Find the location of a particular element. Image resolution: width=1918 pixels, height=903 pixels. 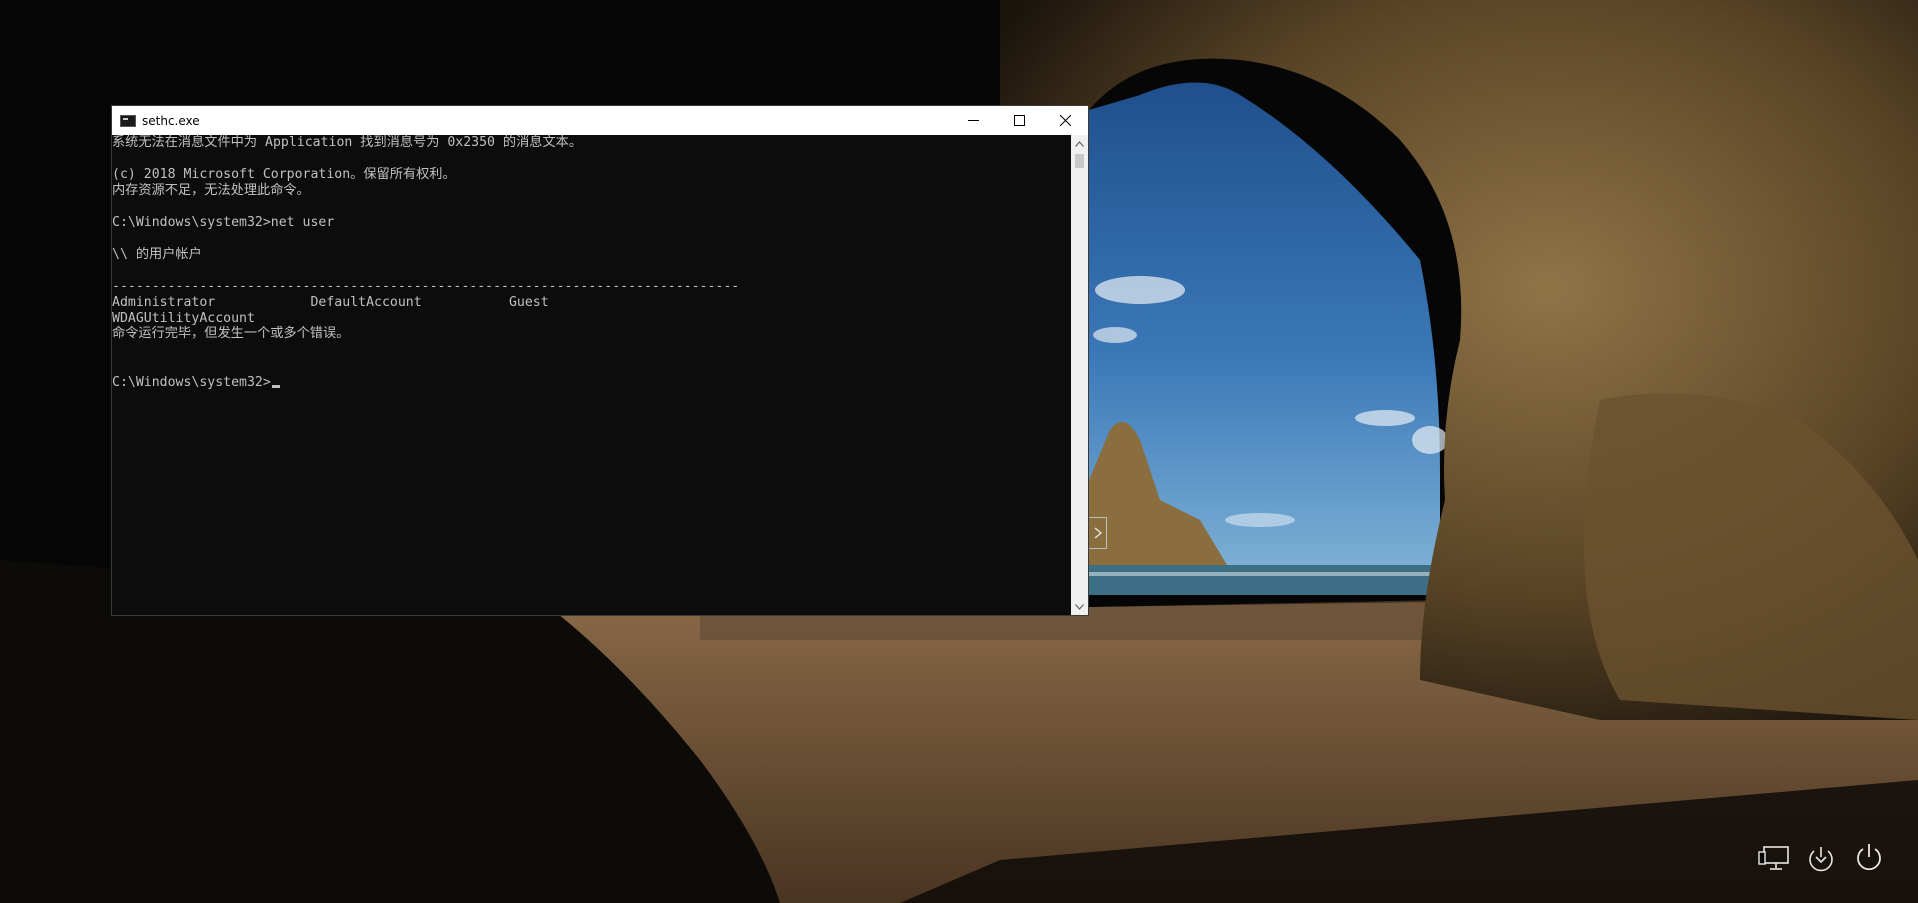

text-cursor is located at coordinates (275, 386).